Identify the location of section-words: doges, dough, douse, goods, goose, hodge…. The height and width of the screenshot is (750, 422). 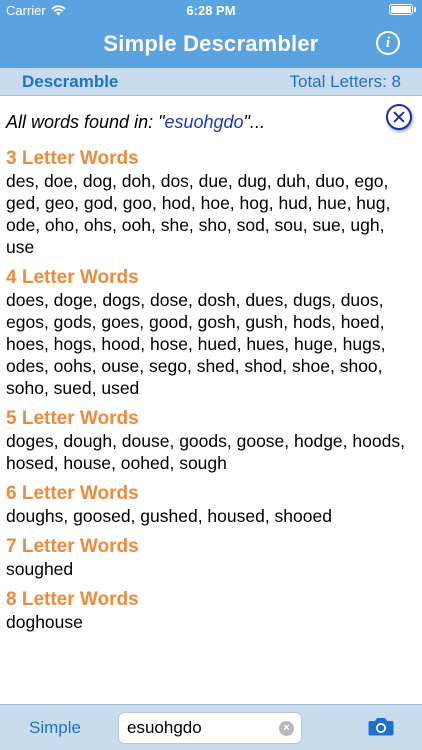
(205, 452).